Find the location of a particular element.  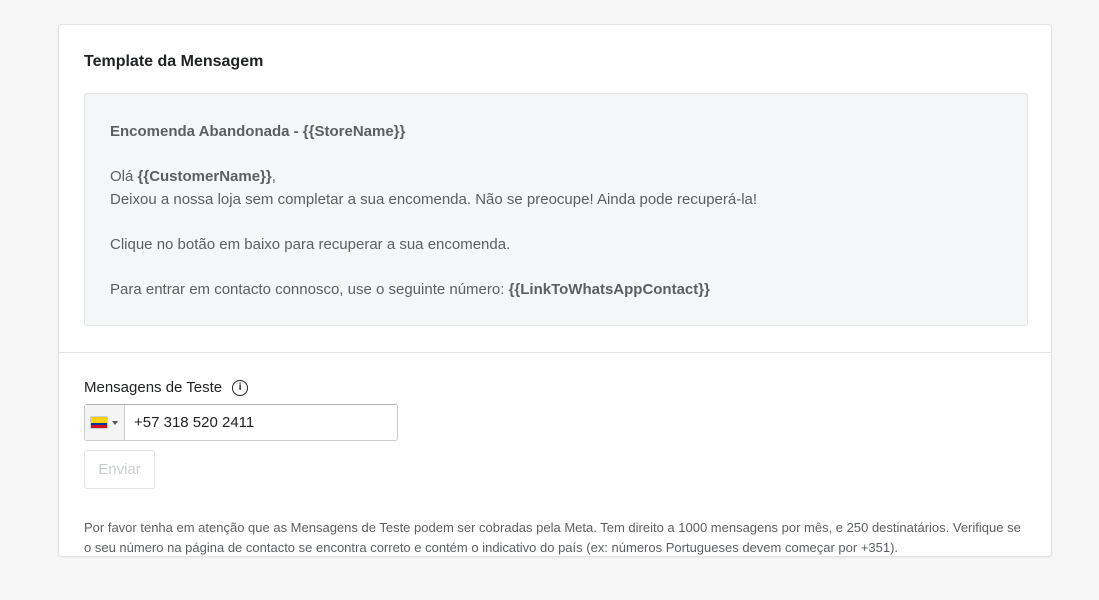

phone-field is located at coordinates (241, 422).